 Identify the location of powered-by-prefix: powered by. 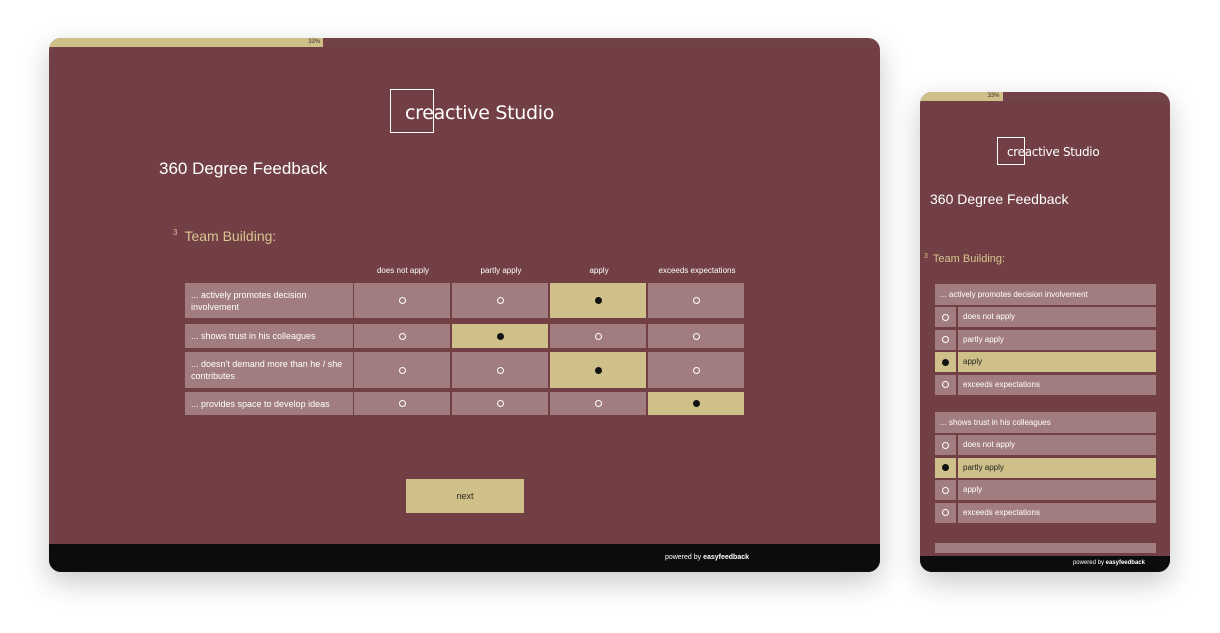
(684, 557).